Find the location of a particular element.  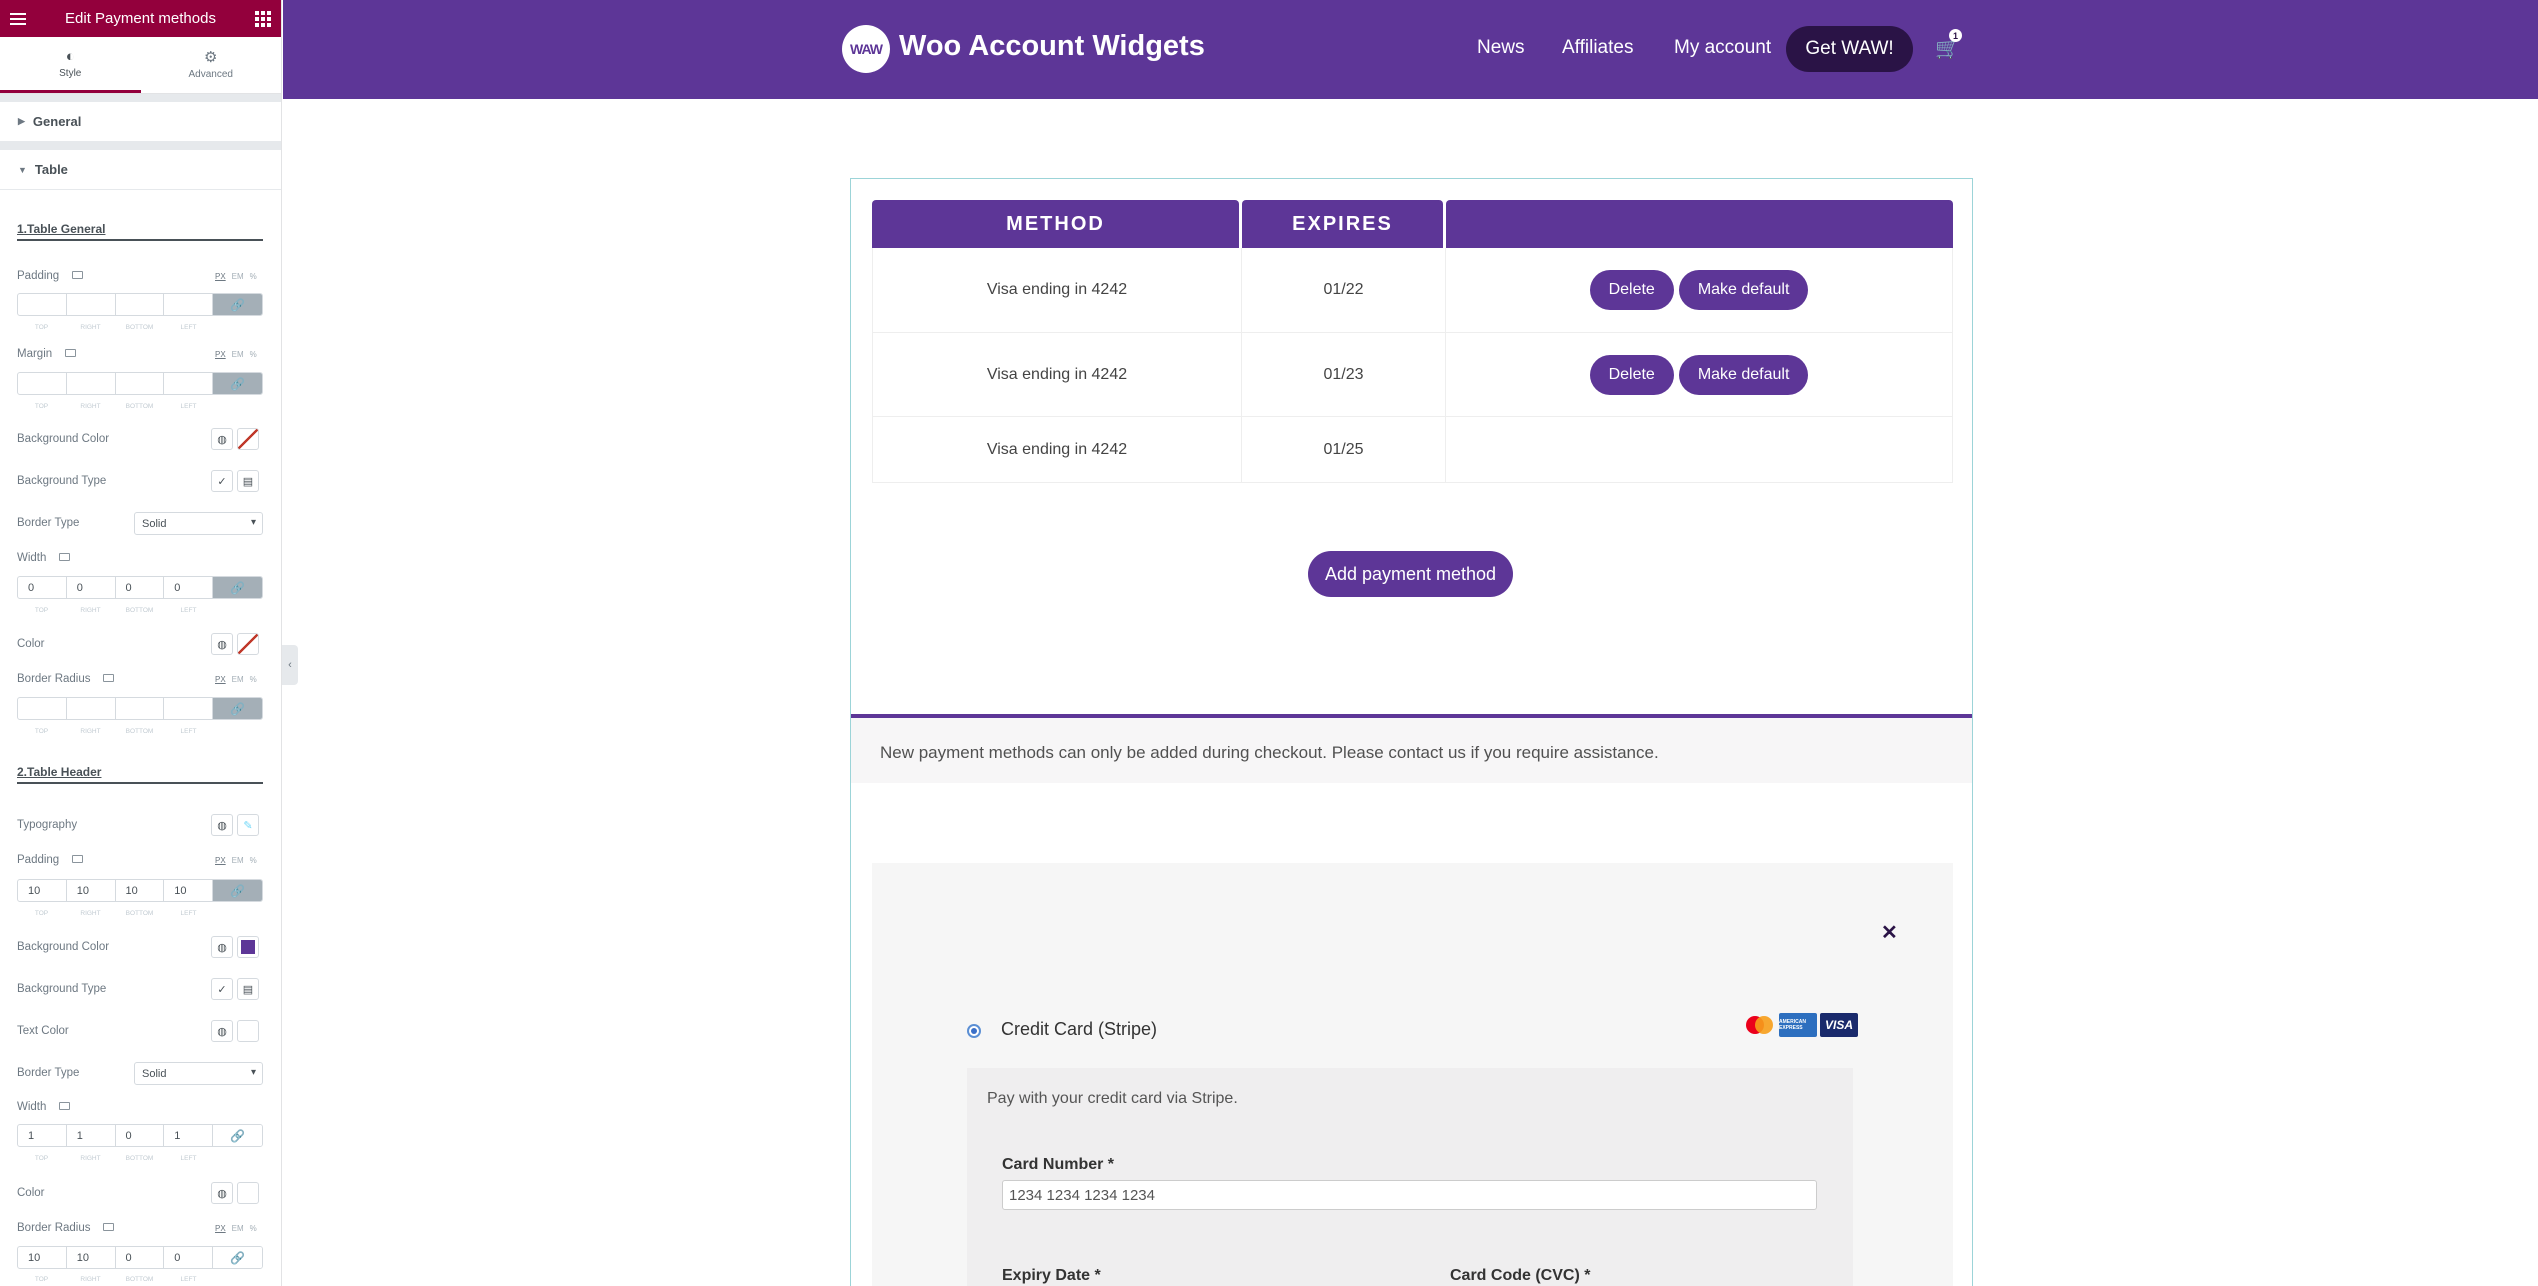

typography-label: Typography is located at coordinates (47, 825).